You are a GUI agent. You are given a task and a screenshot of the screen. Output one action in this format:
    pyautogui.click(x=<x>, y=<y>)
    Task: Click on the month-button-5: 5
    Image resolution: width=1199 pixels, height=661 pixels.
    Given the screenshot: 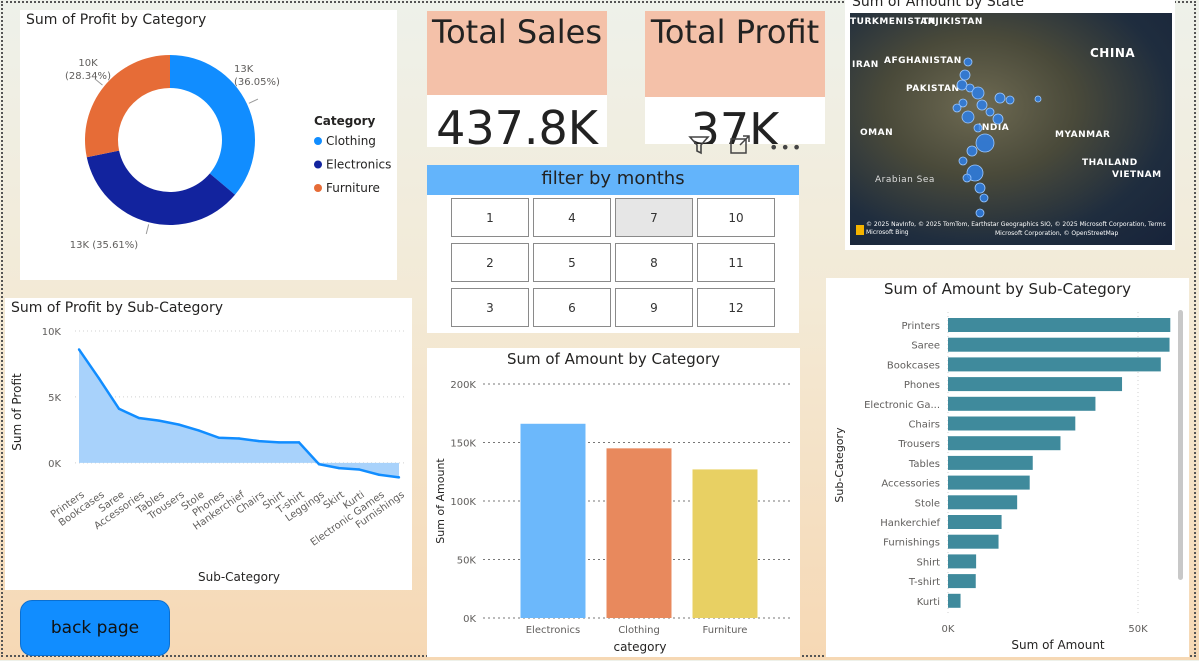 What is the action you would take?
    pyautogui.click(x=572, y=262)
    